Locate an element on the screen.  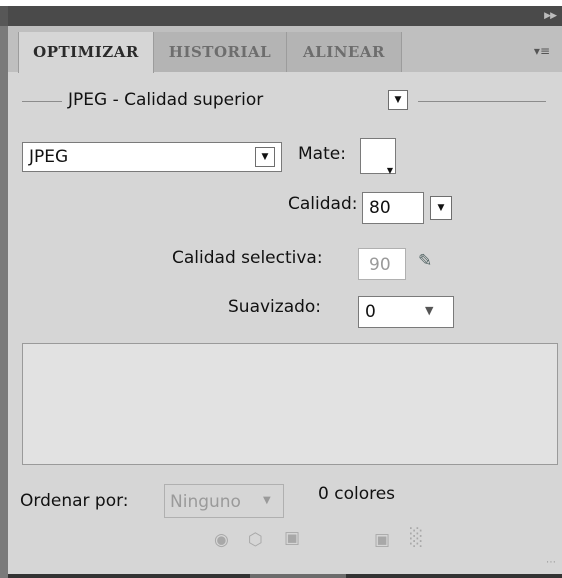
calidad-selectiva-input: 90 is located at coordinates (382, 264).